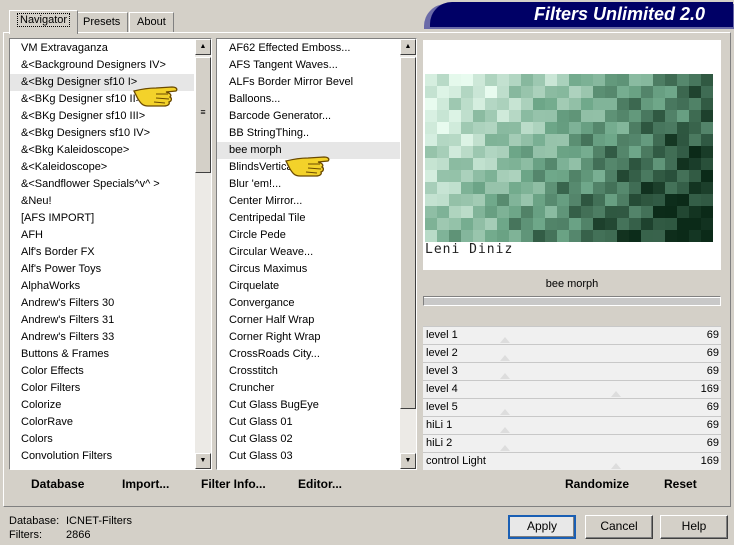 This screenshot has height=545, width=734. What do you see at coordinates (102, 303) in the screenshot?
I see `category-list-item: Andrew's Filters 30` at bounding box center [102, 303].